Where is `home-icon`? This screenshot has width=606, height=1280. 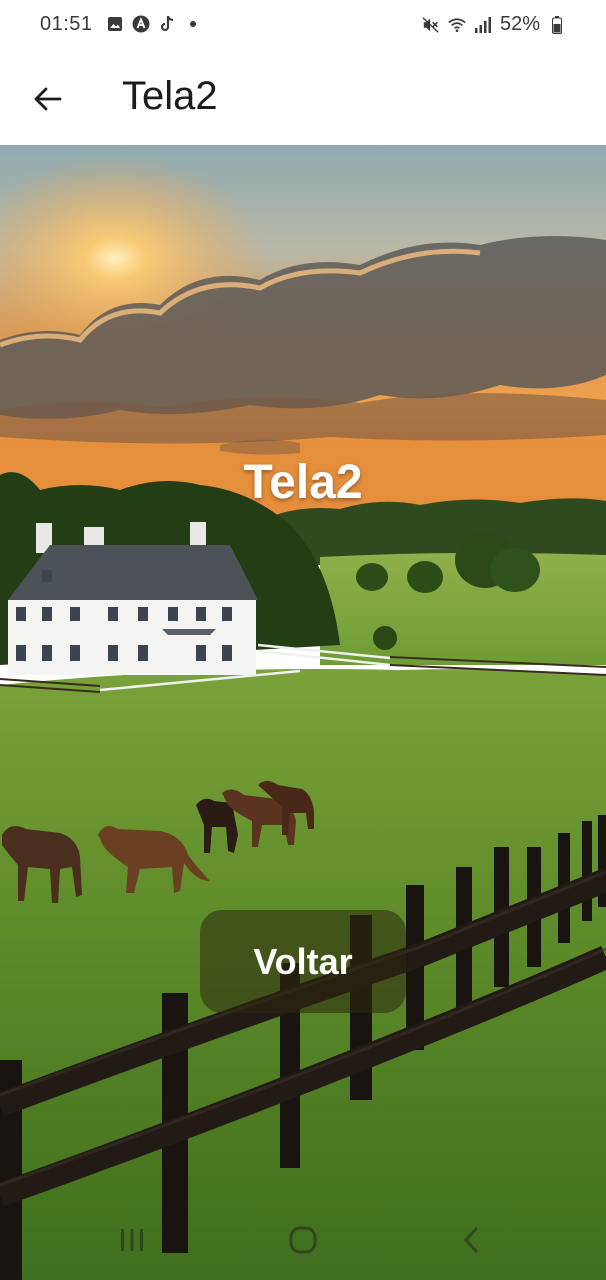 home-icon is located at coordinates (303, 1240).